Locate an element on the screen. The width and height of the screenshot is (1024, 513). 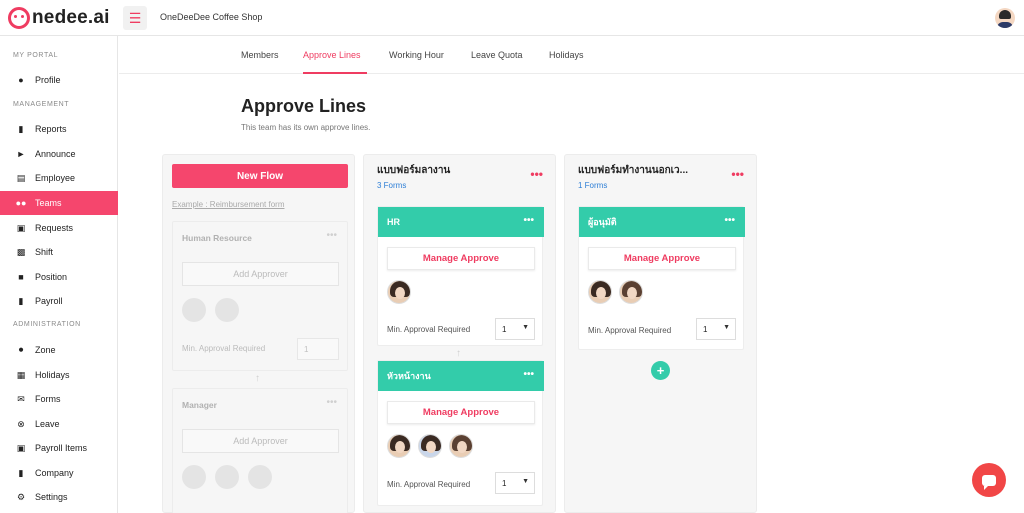
hamburger-icon: ☰ is located at coordinates (135, 17).